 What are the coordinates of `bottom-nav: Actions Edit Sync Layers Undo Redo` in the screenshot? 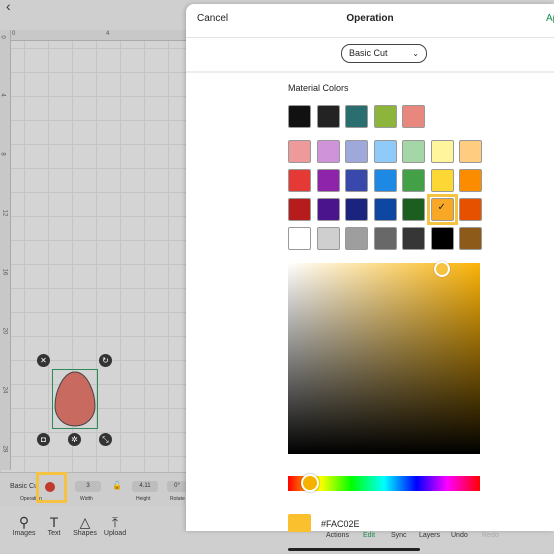 It's located at (440, 539).